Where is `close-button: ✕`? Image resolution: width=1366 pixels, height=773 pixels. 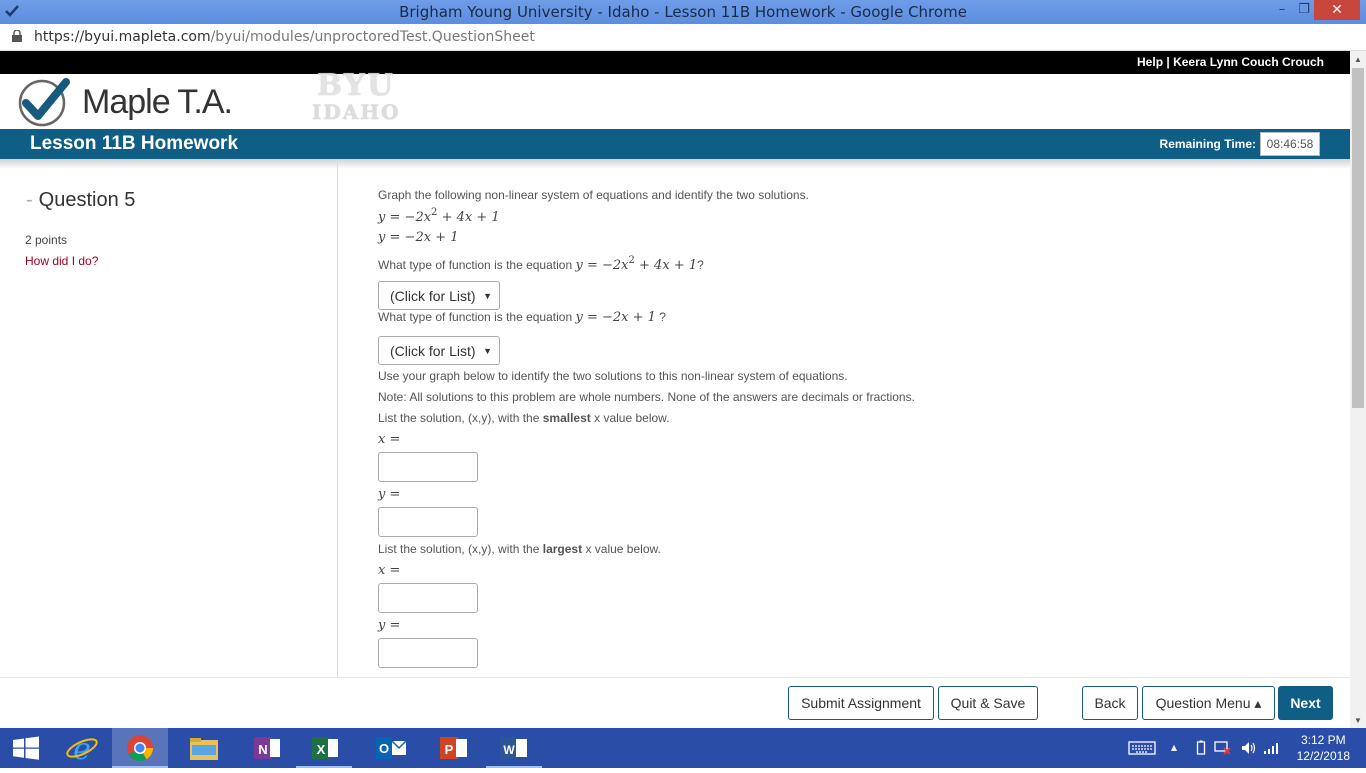
close-button: ✕ is located at coordinates (1337, 10).